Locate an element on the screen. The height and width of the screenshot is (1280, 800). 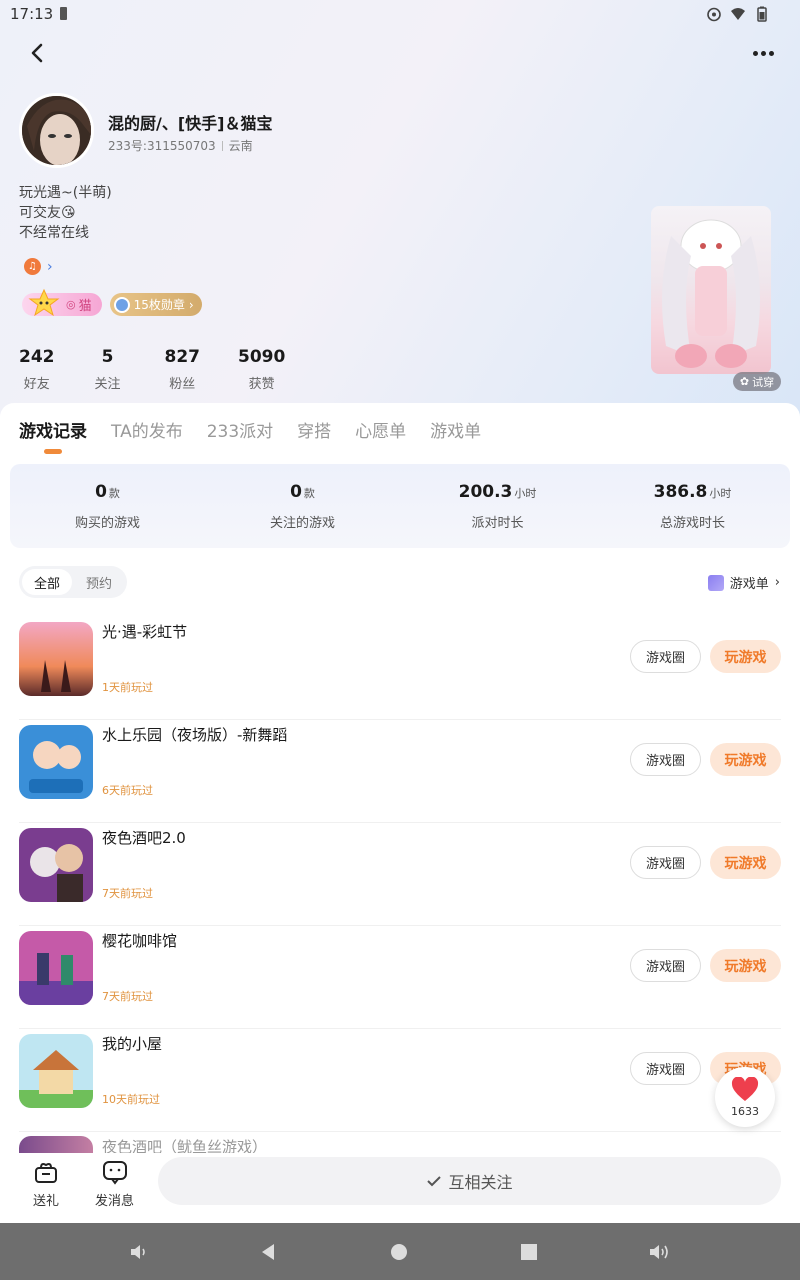
bottom-action-bar: 送礼 发消息 互相关注 is located at coordinates (400, 1188).